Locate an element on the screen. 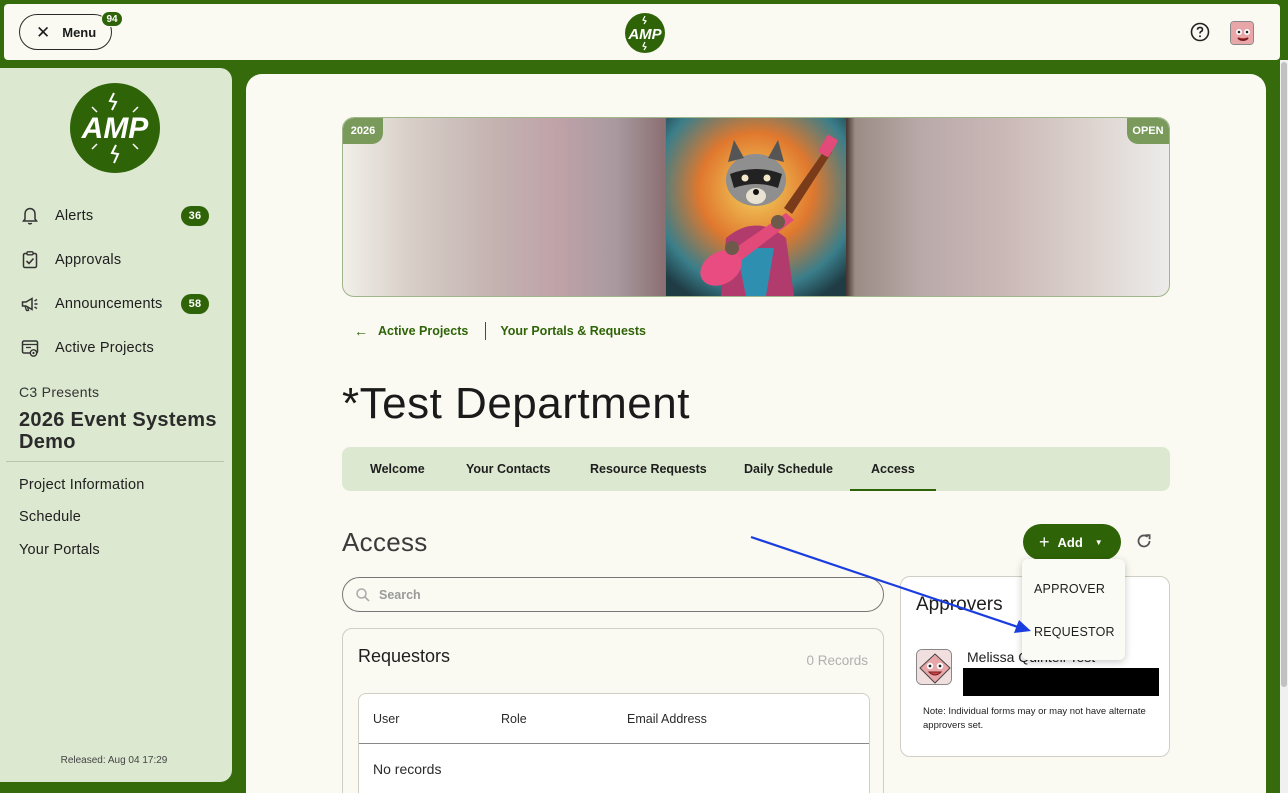  requestors-title: Requestors is located at coordinates (404, 656).